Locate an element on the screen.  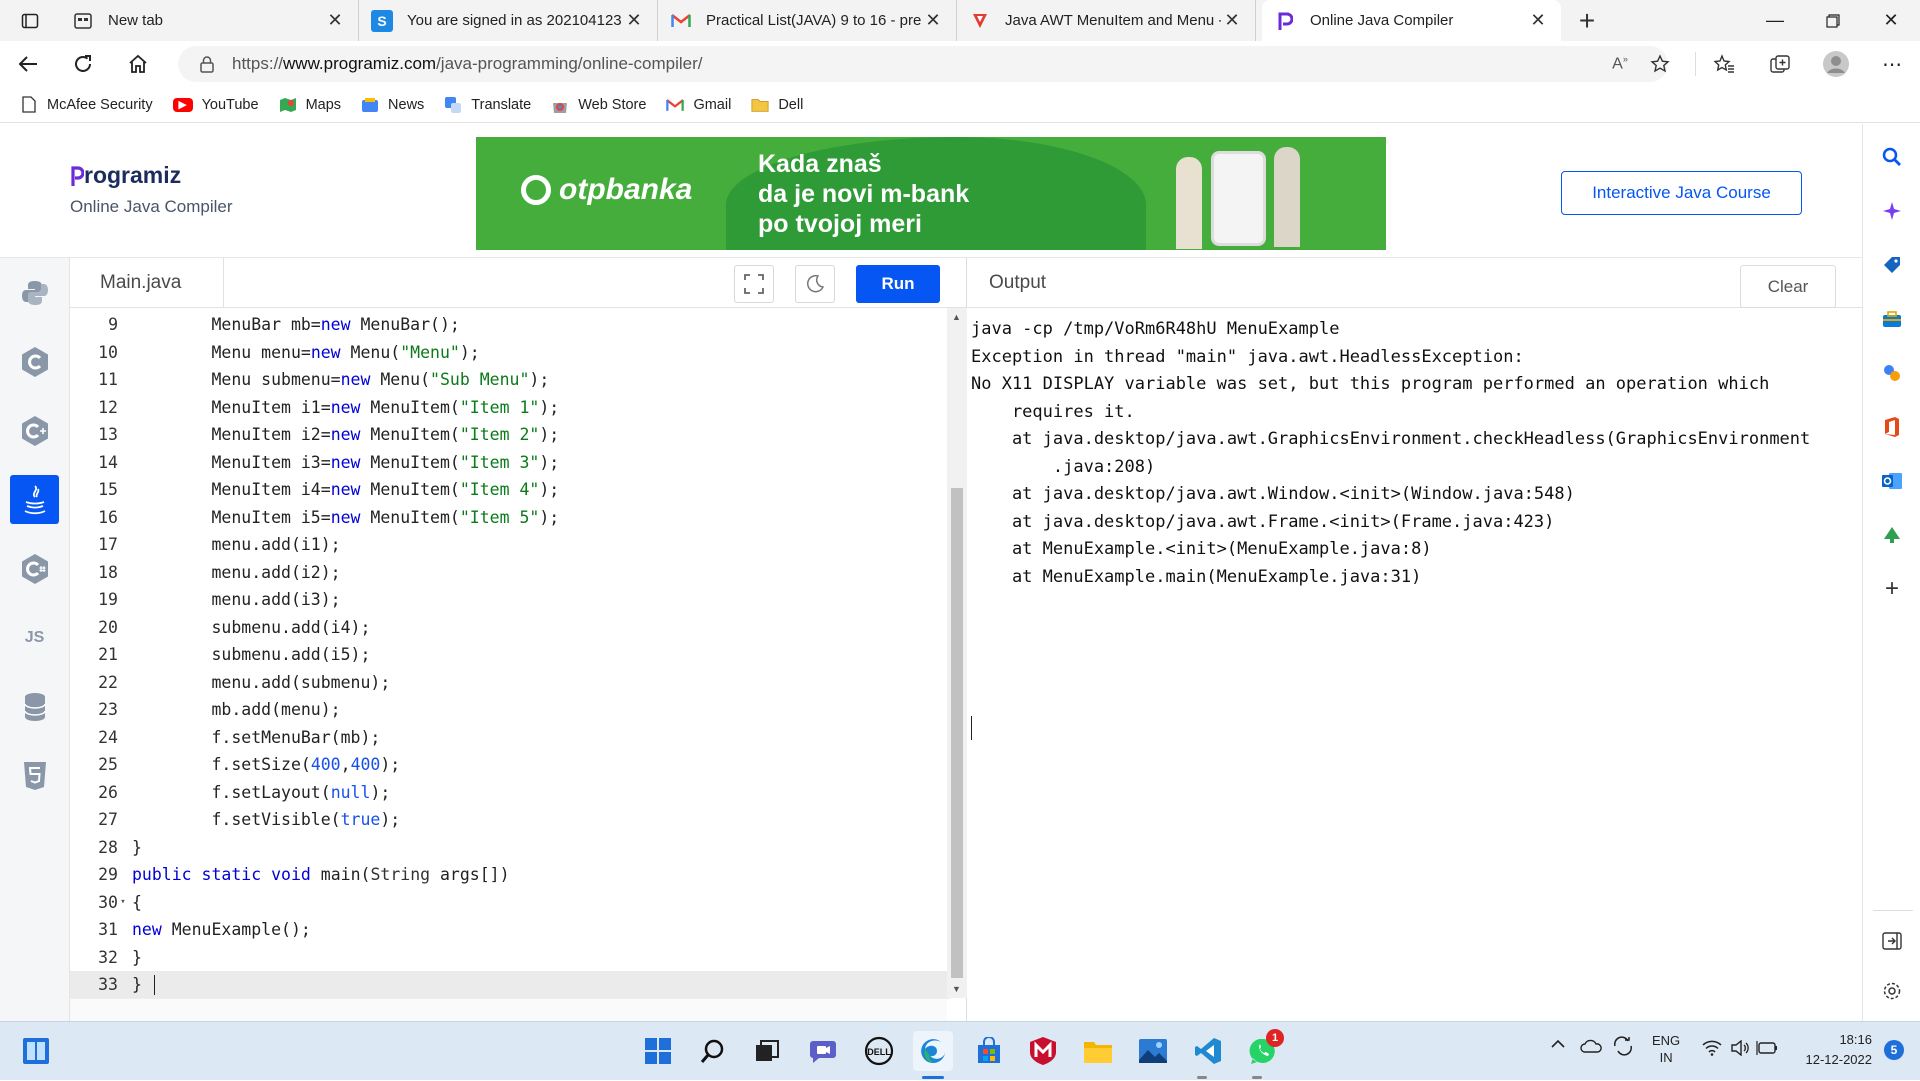
programiz-logo: rogramiz Online Java Compiler is located at coordinates (151, 189).